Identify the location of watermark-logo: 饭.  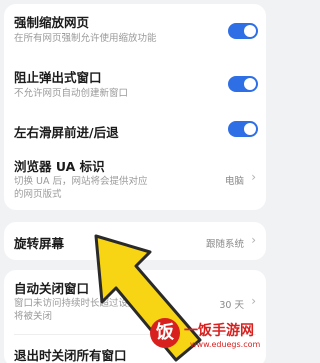
(165, 333).